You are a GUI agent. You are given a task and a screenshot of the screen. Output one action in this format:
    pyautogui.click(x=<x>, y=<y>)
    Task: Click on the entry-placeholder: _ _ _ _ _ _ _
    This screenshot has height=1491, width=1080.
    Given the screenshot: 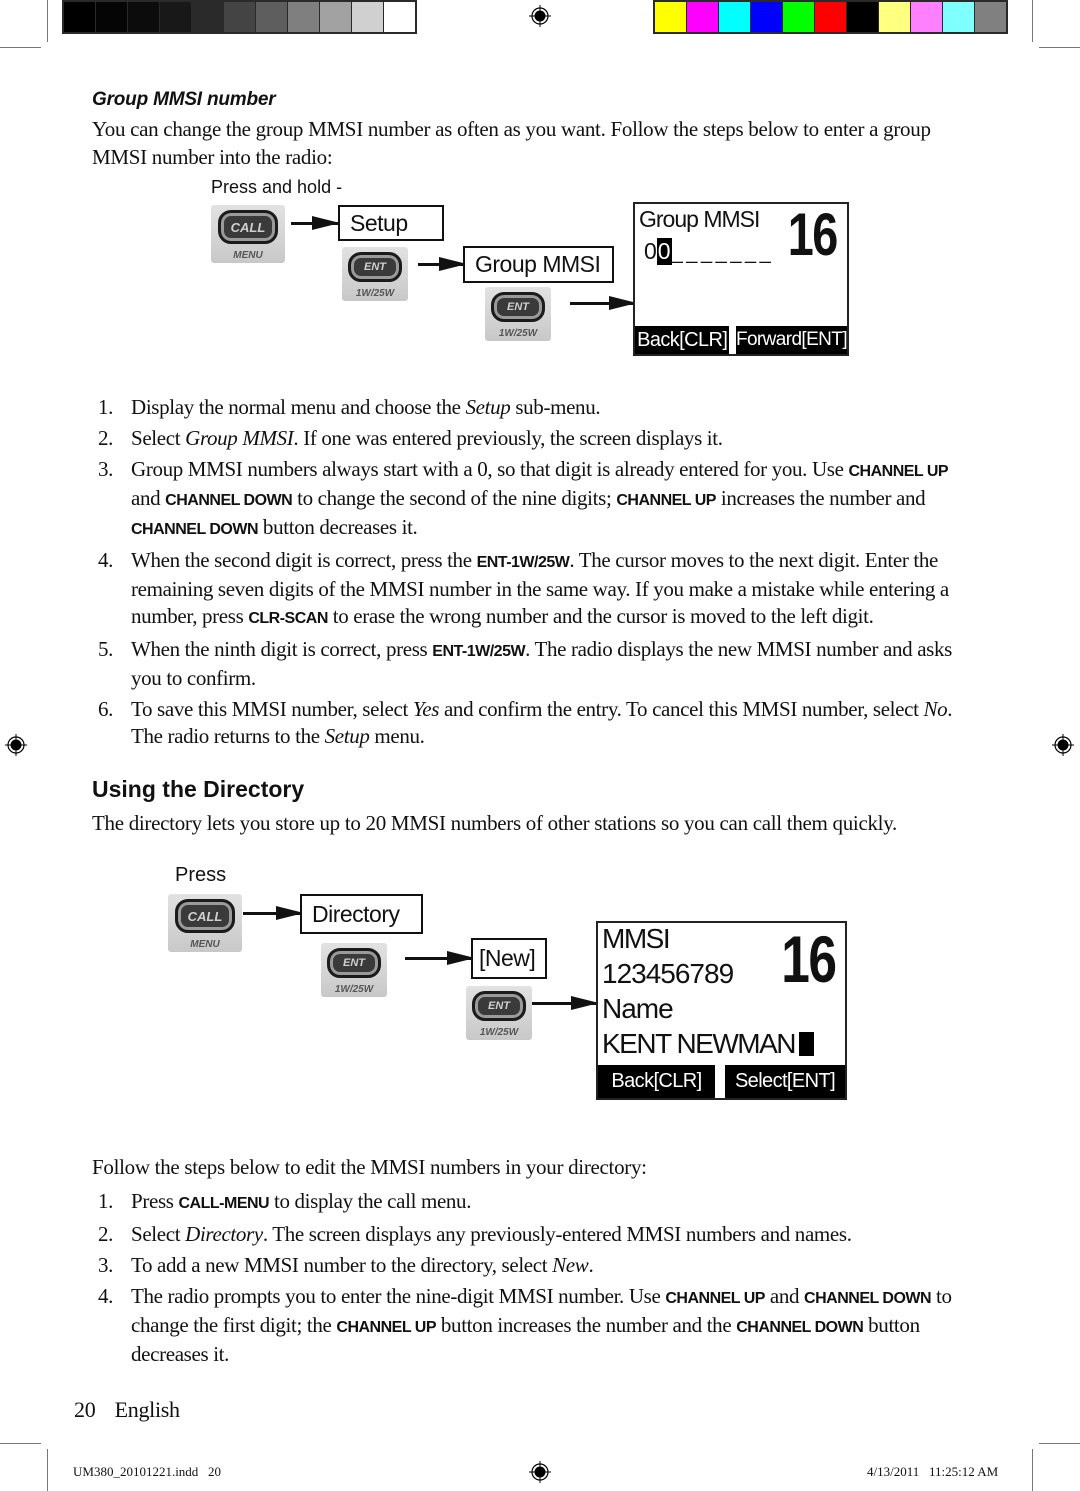 What is the action you would take?
    pyautogui.click(x=721, y=253)
    